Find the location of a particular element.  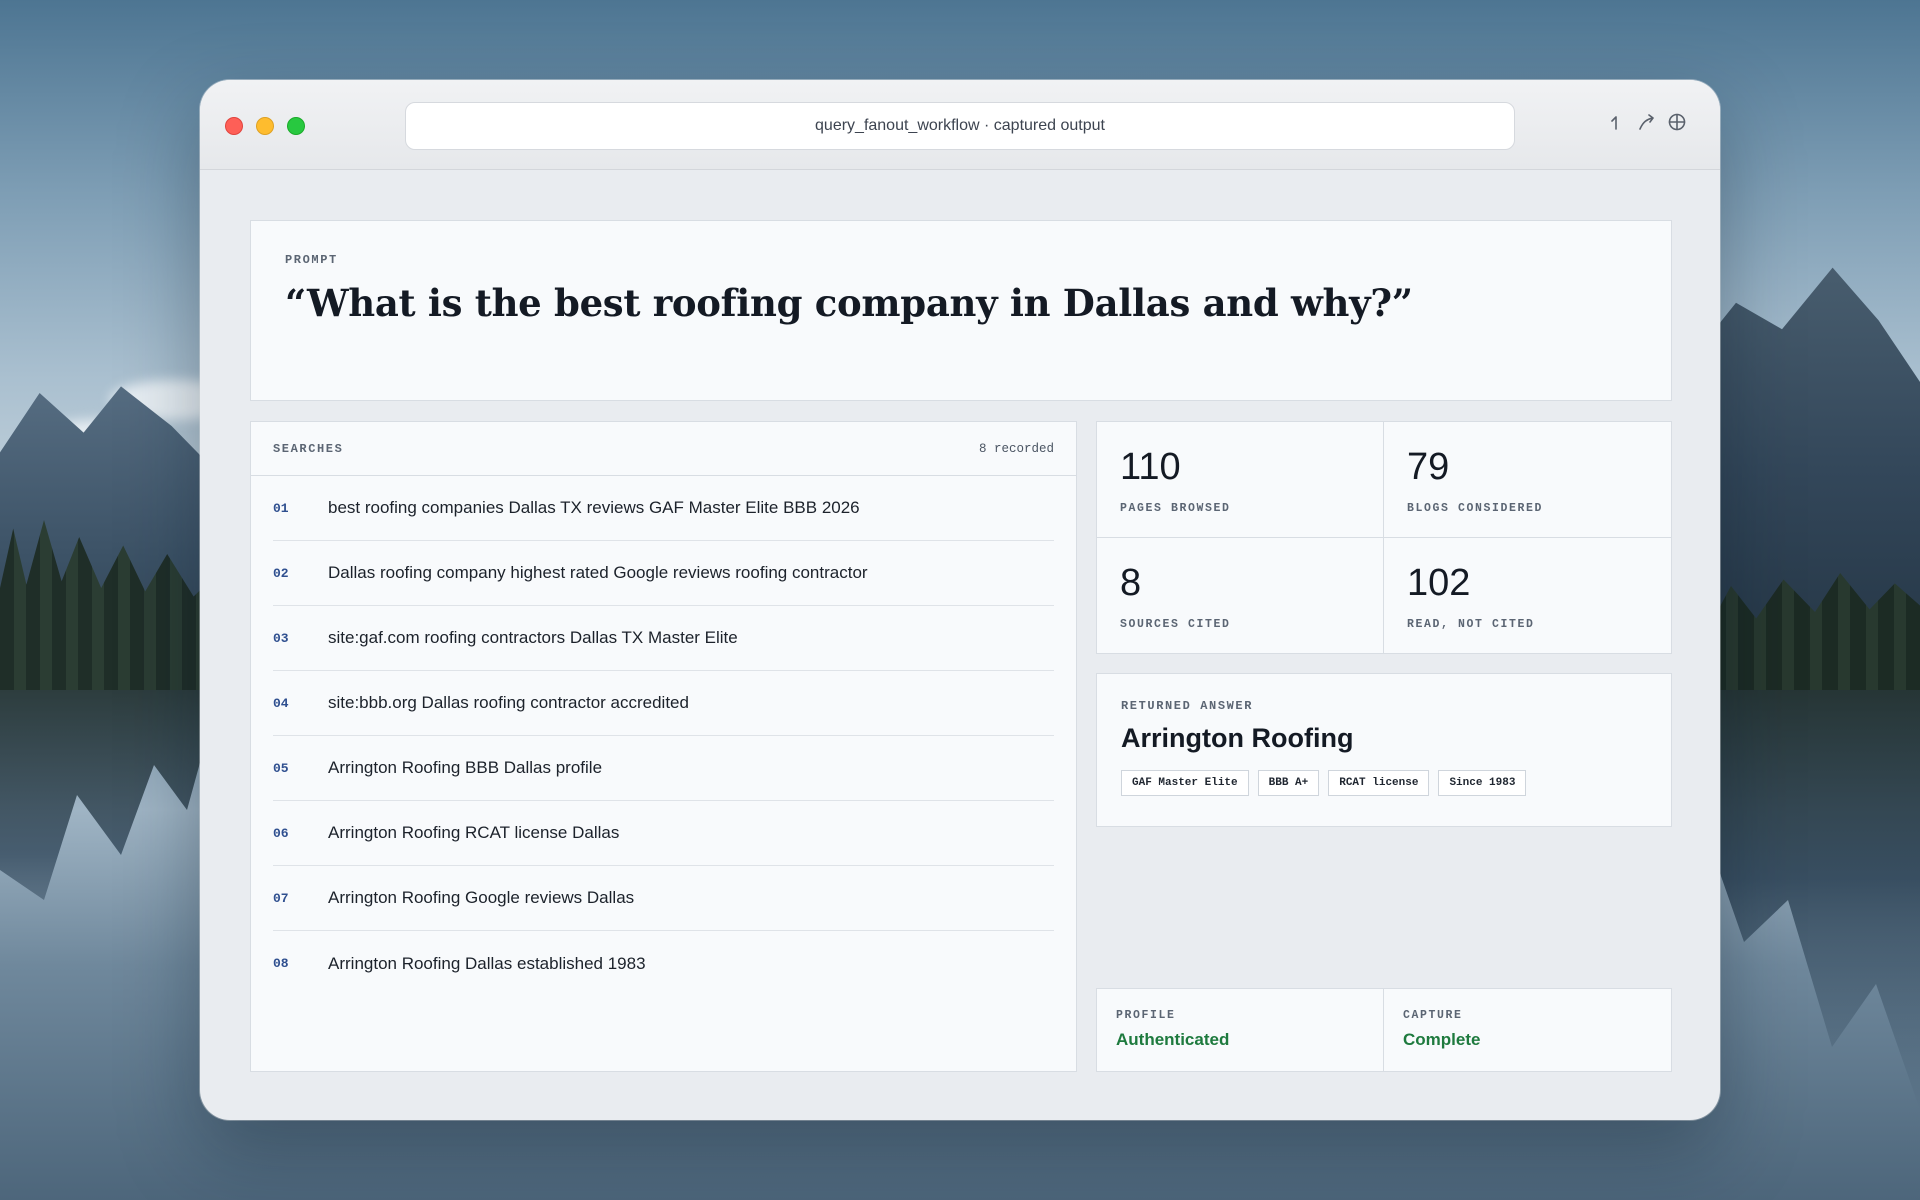

answer-tag: BBB A+ is located at coordinates (1288, 783).